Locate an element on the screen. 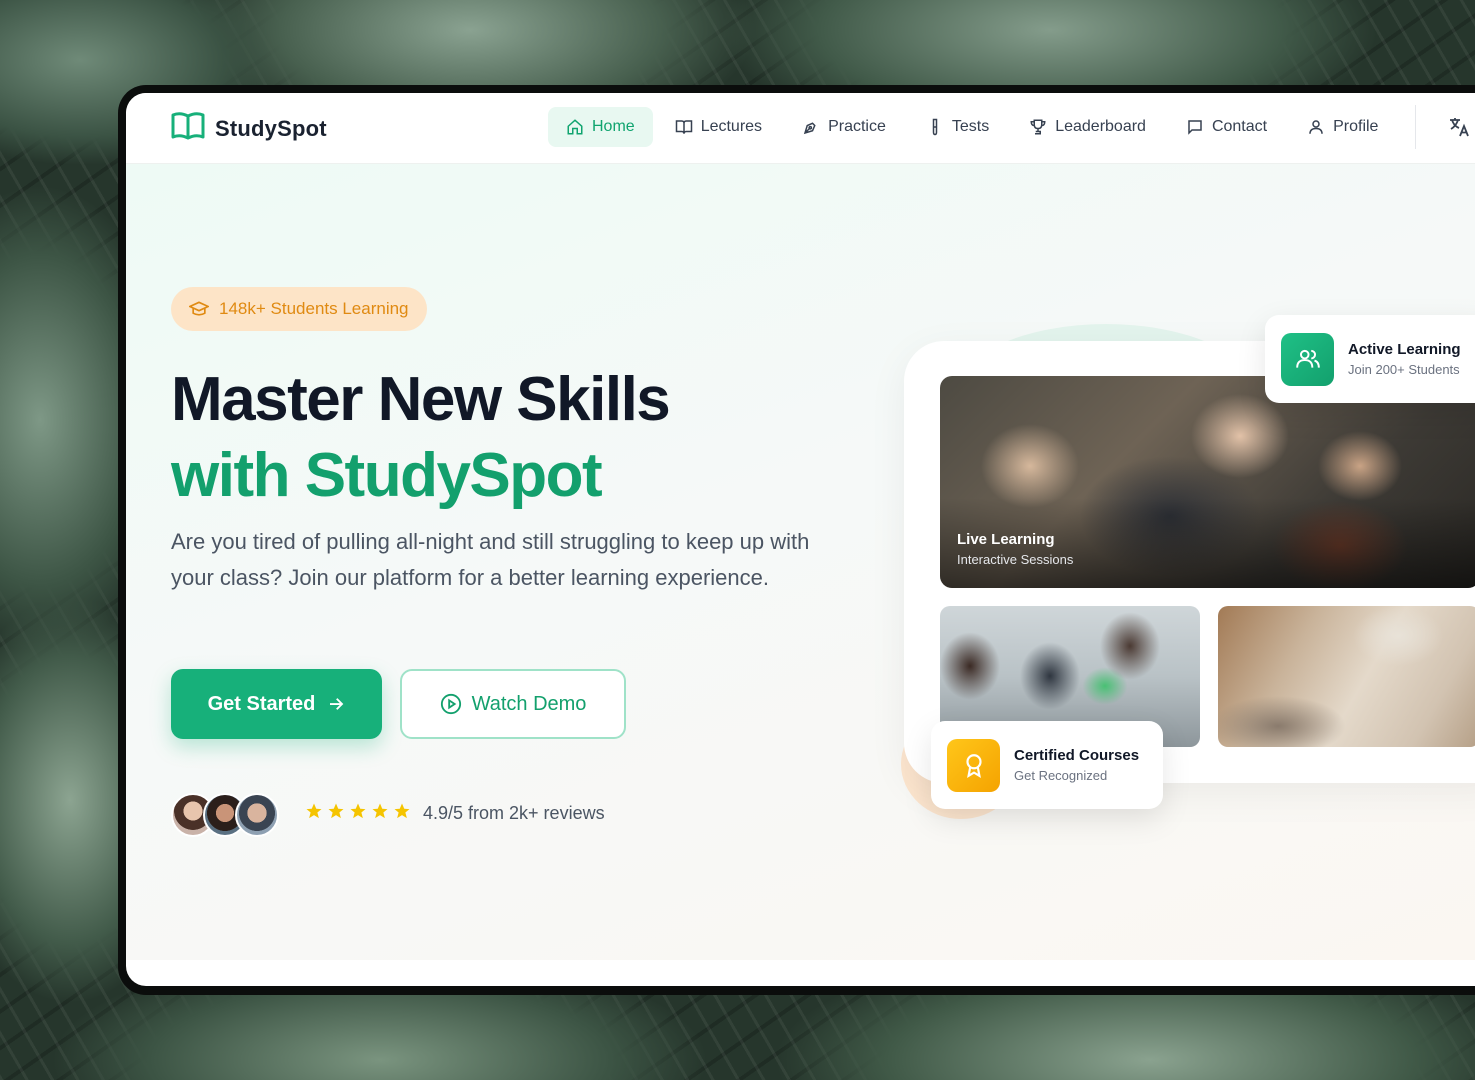 This screenshot has height=1080, width=1475. award-icon is located at coordinates (973, 765).